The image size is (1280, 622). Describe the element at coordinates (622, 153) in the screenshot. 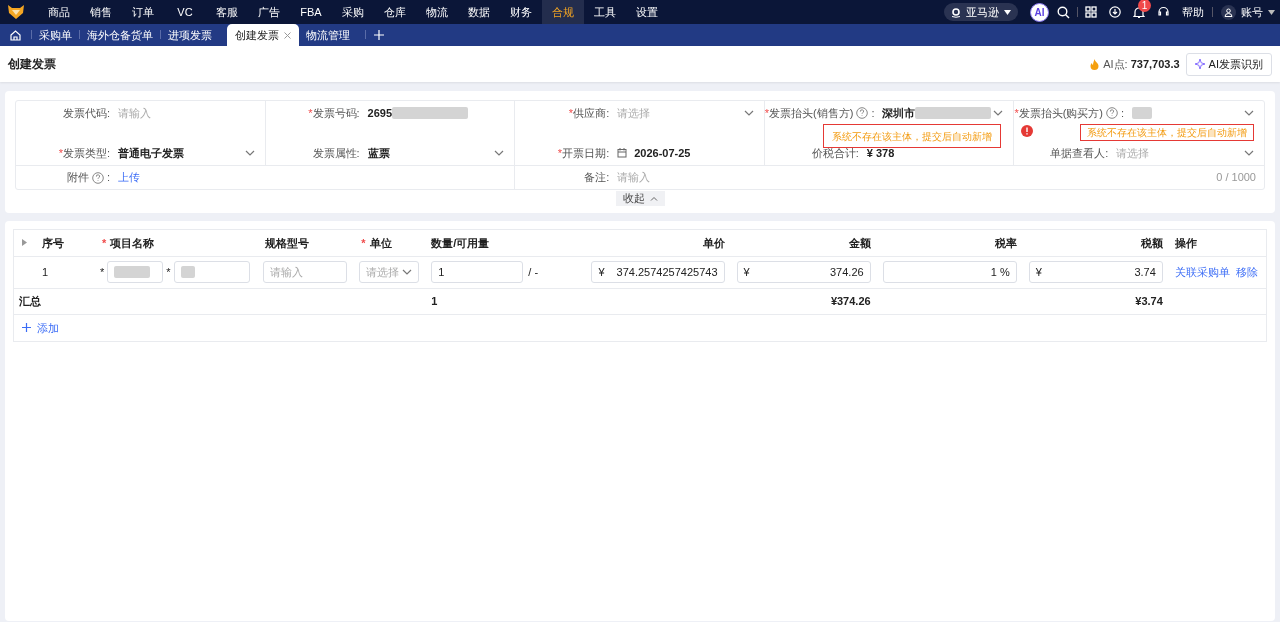

I see `calendar-icon` at that location.